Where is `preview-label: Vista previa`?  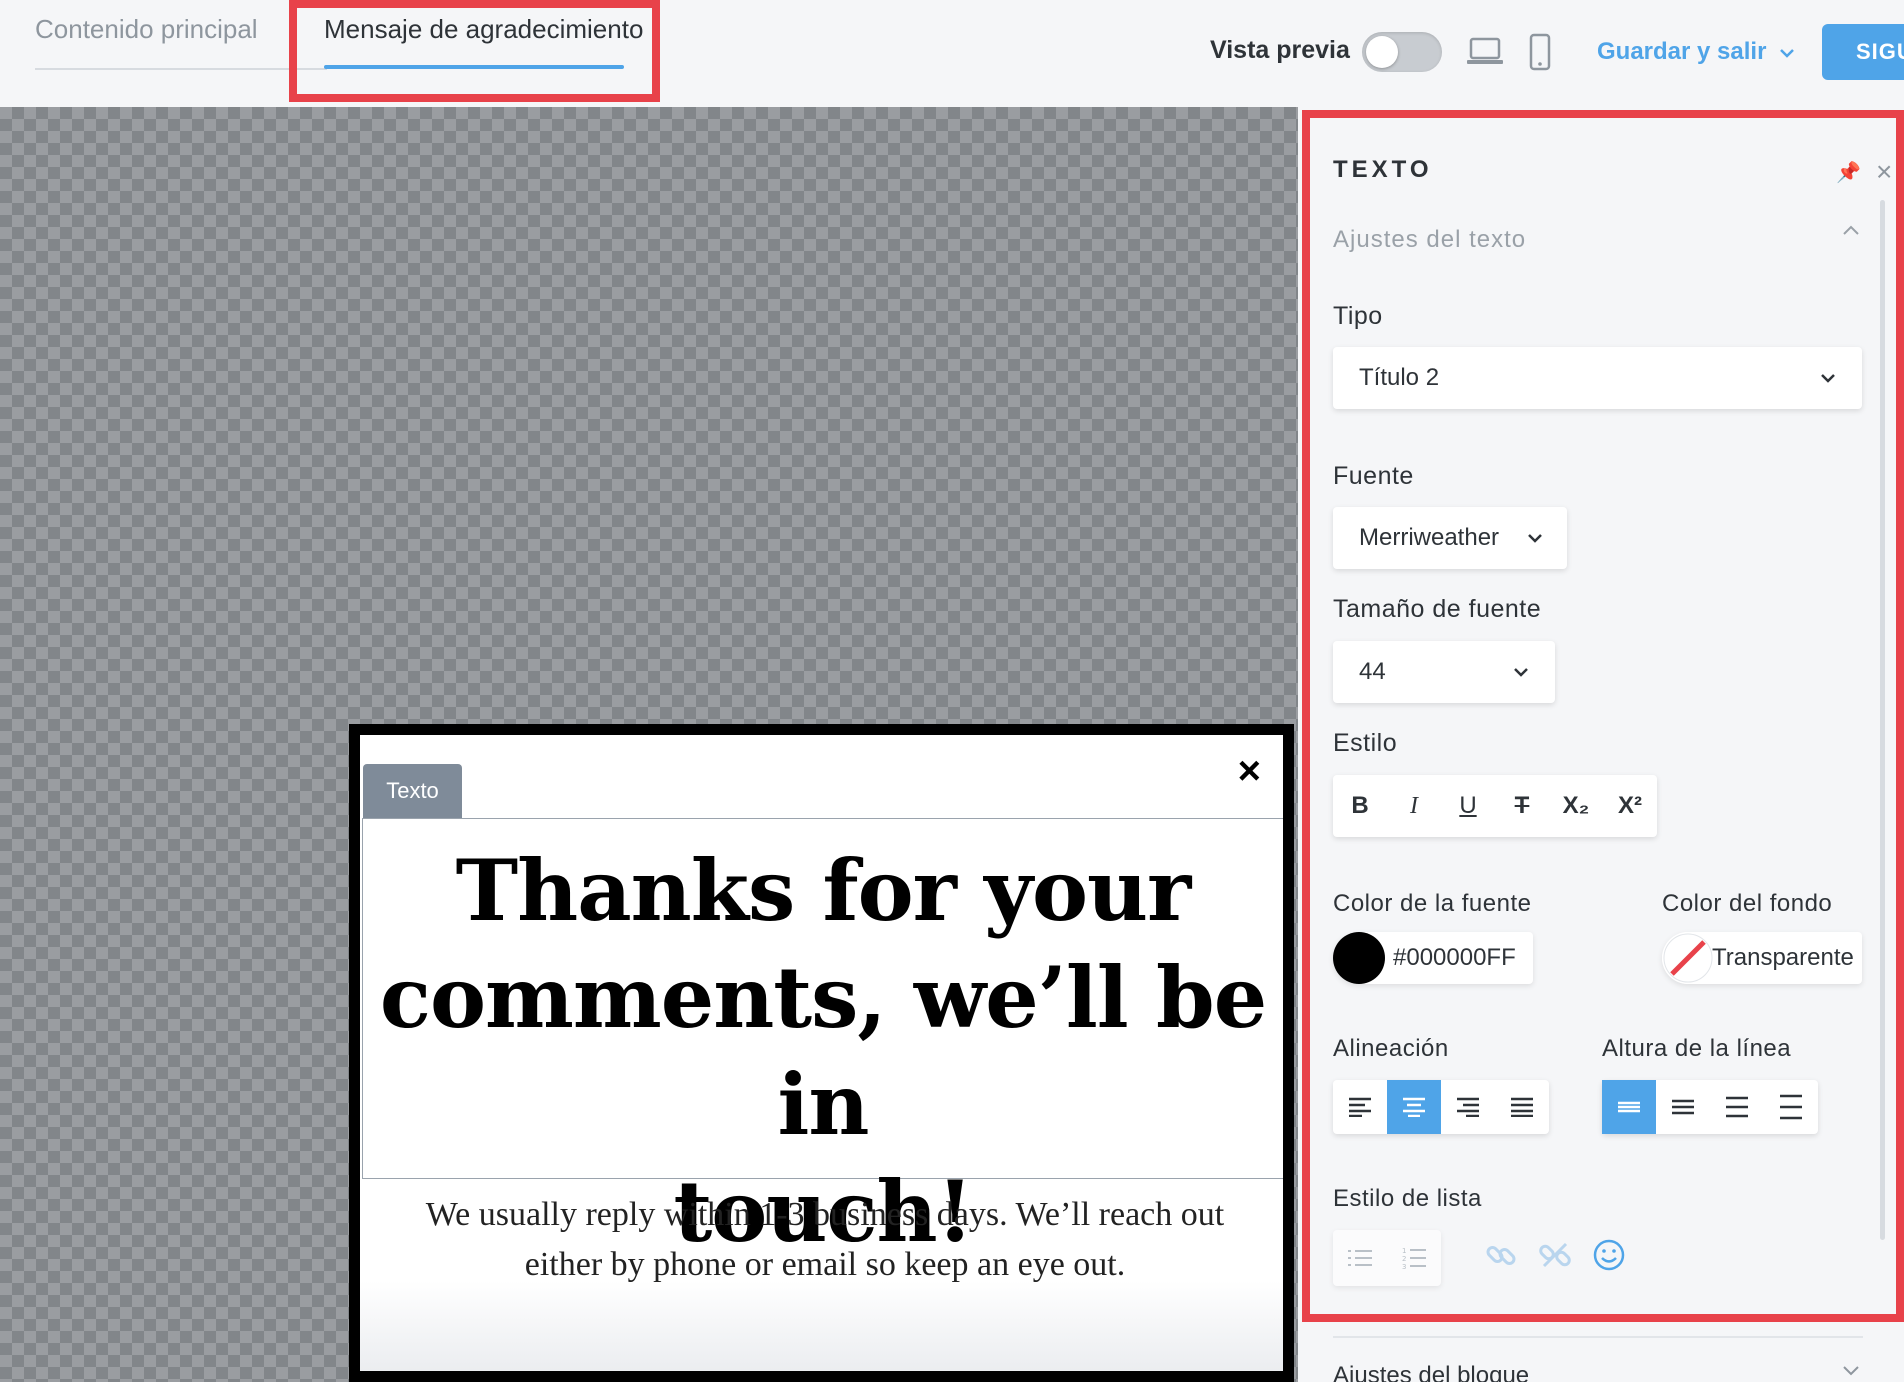 preview-label: Vista previa is located at coordinates (1280, 50).